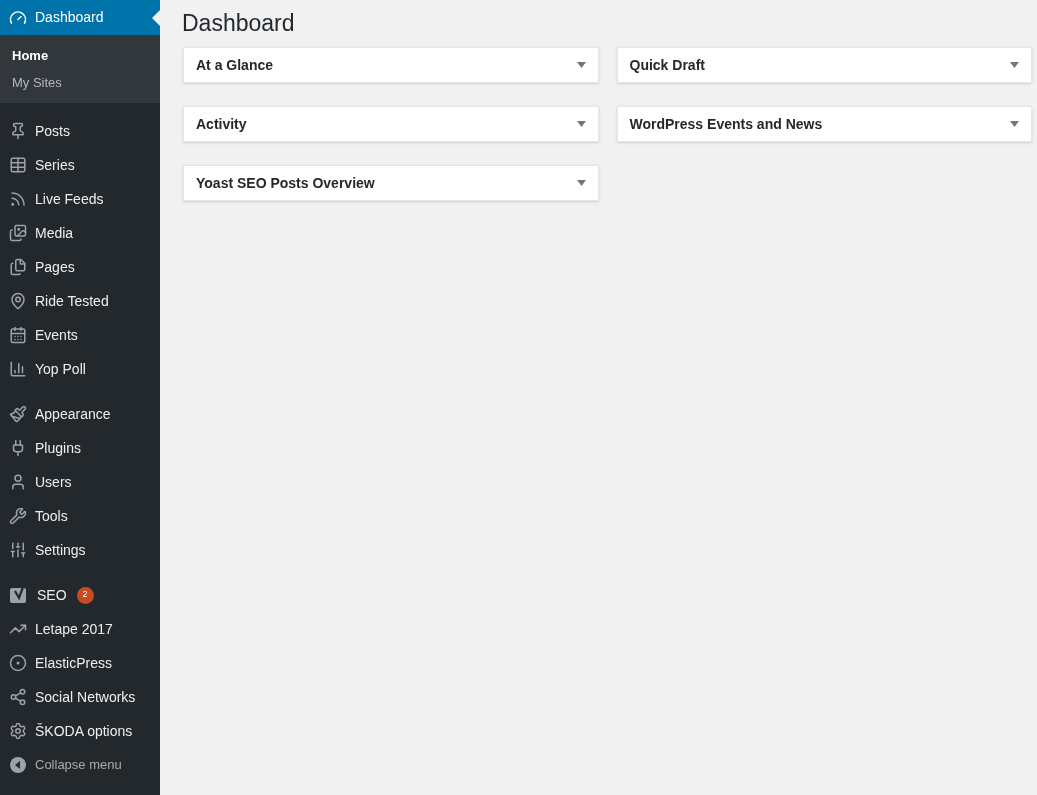 This screenshot has height=795, width=1037. Describe the element at coordinates (824, 65) in the screenshot. I see `widget-header: Quick Draft` at that location.